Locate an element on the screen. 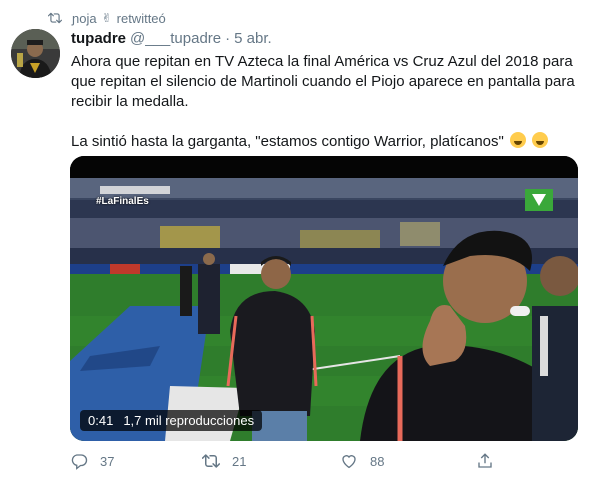  avatar is located at coordinates (35, 53).